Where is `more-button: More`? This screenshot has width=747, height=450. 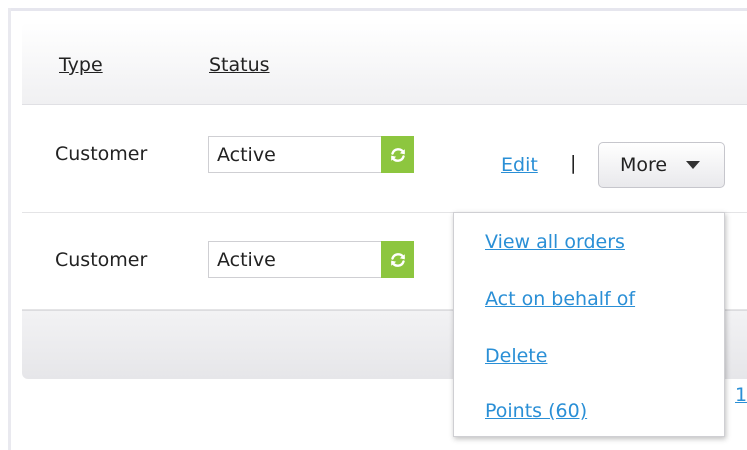
more-button: More is located at coordinates (661, 165).